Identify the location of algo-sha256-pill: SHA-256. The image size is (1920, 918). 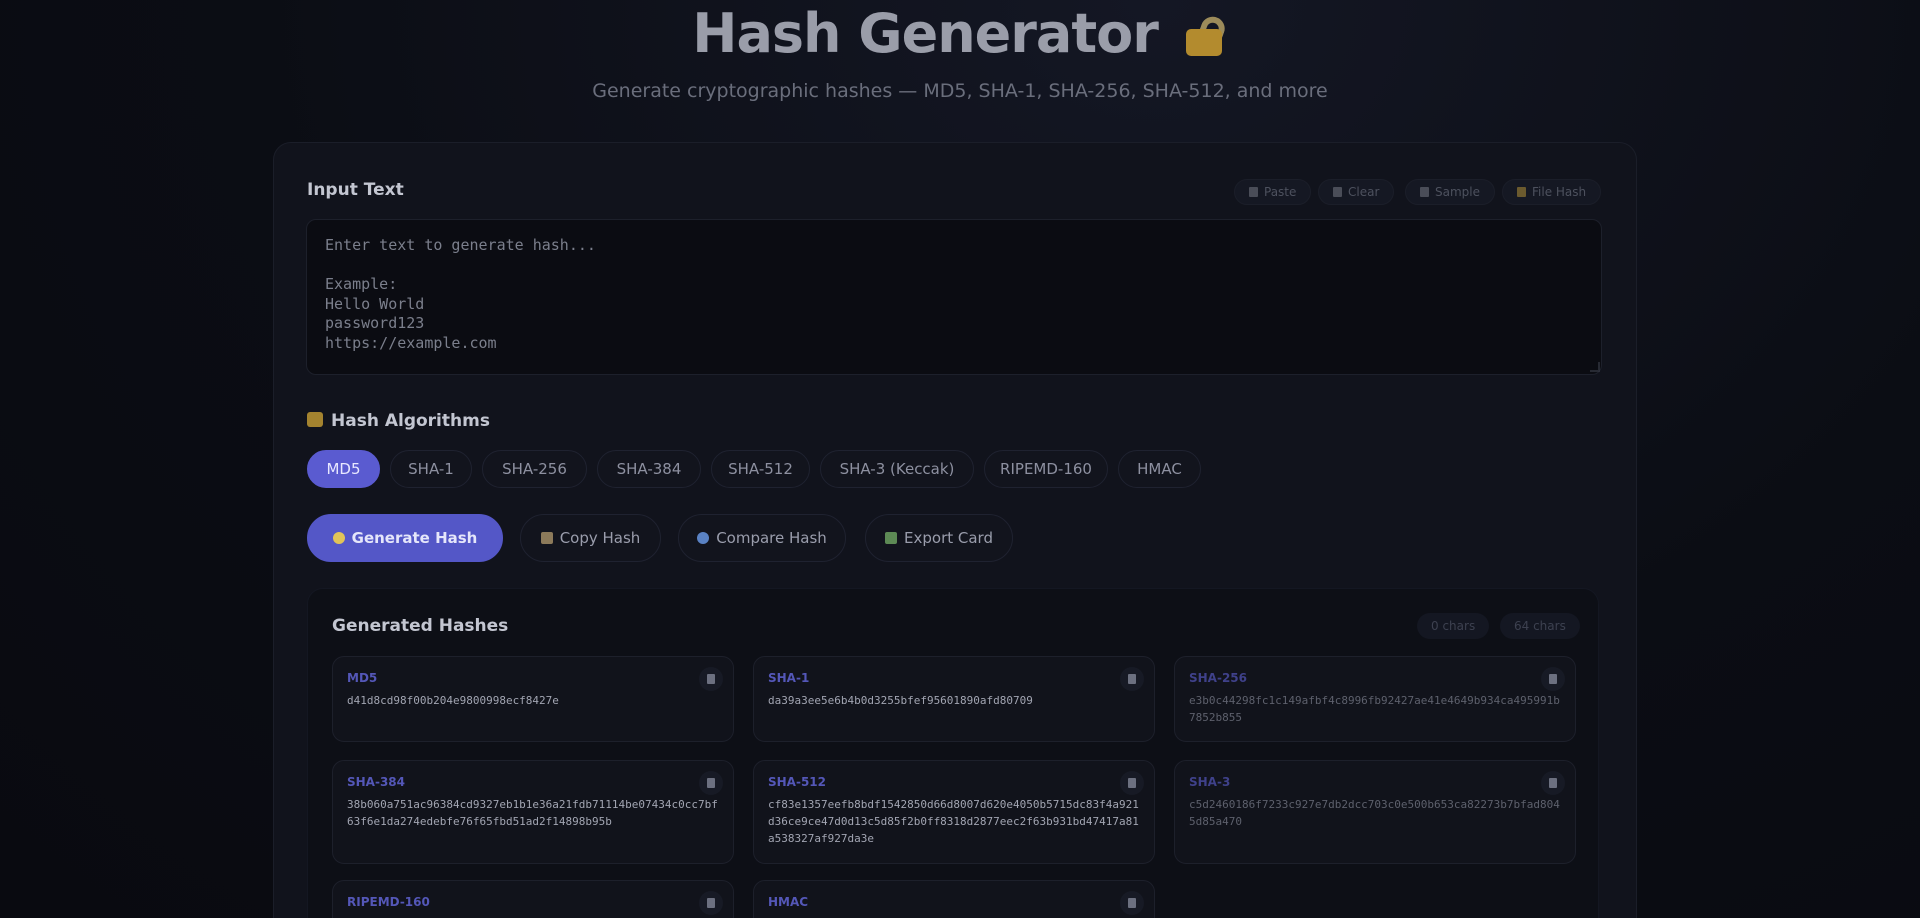
(534, 469).